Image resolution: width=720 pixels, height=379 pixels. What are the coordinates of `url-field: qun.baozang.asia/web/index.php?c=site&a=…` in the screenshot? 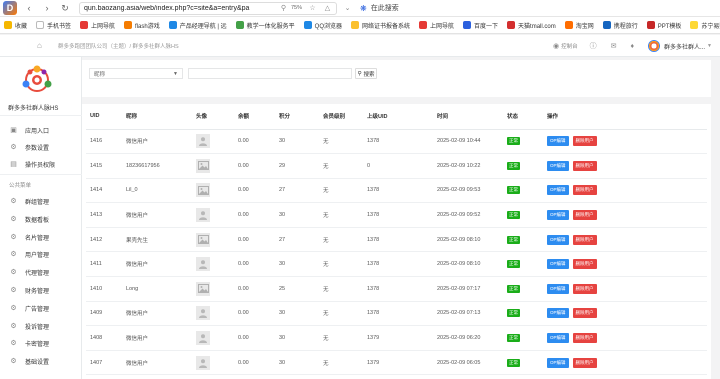 It's located at (208, 8).